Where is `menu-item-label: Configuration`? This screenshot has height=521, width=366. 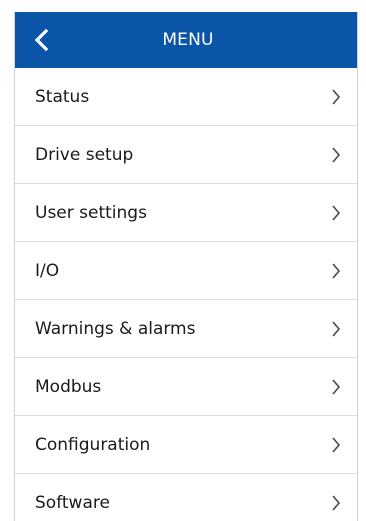 menu-item-label: Configuration is located at coordinates (93, 444).